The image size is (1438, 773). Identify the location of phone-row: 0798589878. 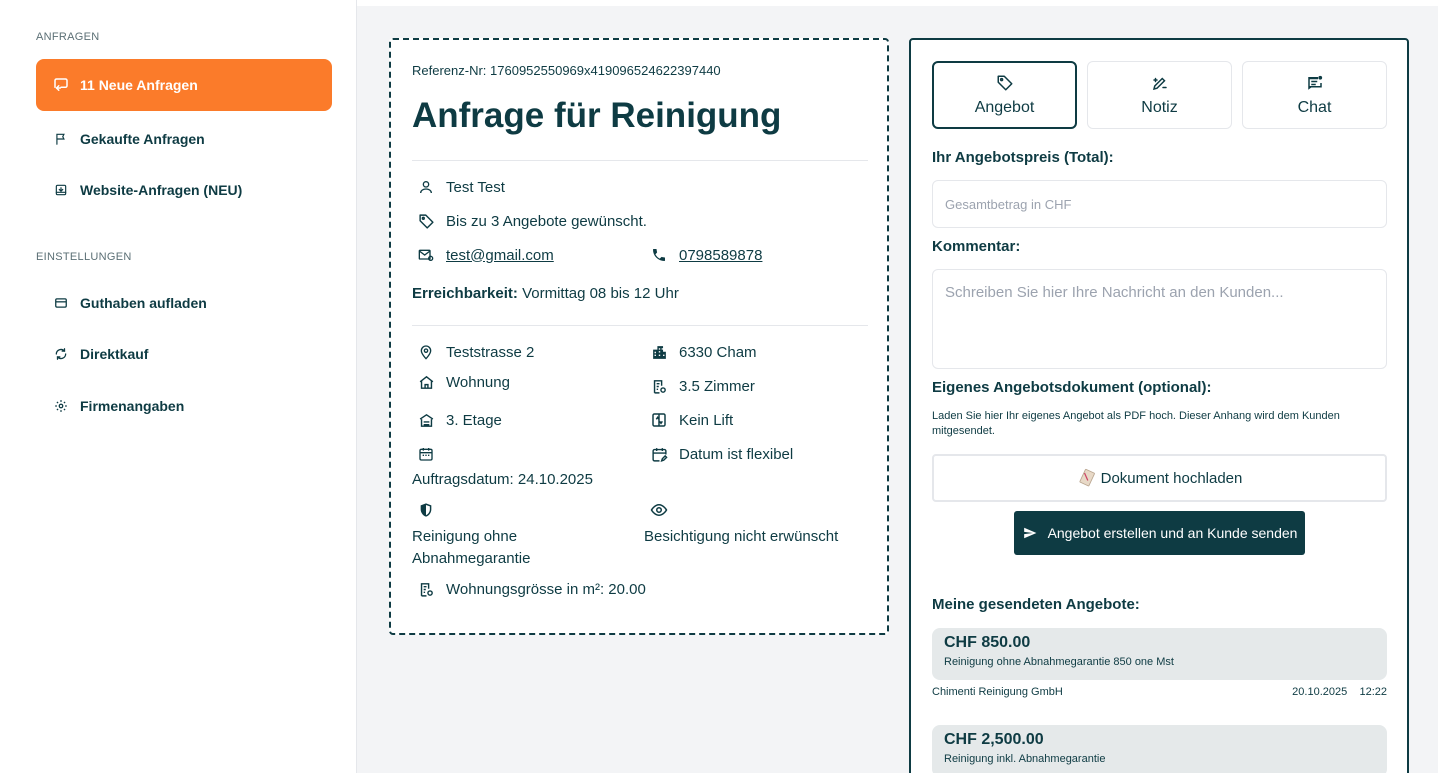
(705, 255).